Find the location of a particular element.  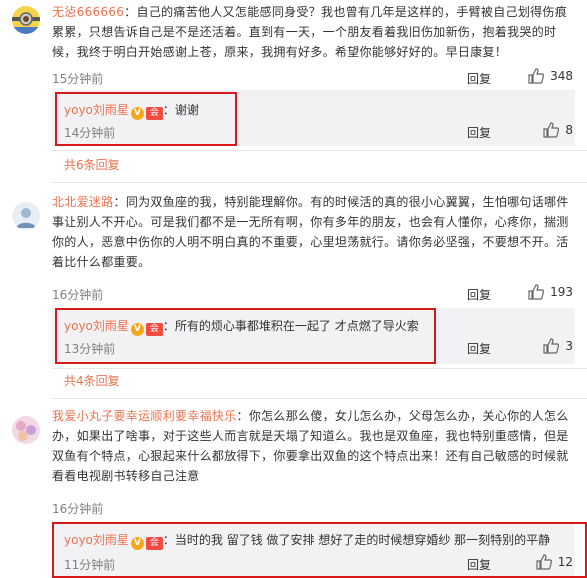

reply-line: yoyo刘雨星 V 会：谢谢 is located at coordinates (131, 110).